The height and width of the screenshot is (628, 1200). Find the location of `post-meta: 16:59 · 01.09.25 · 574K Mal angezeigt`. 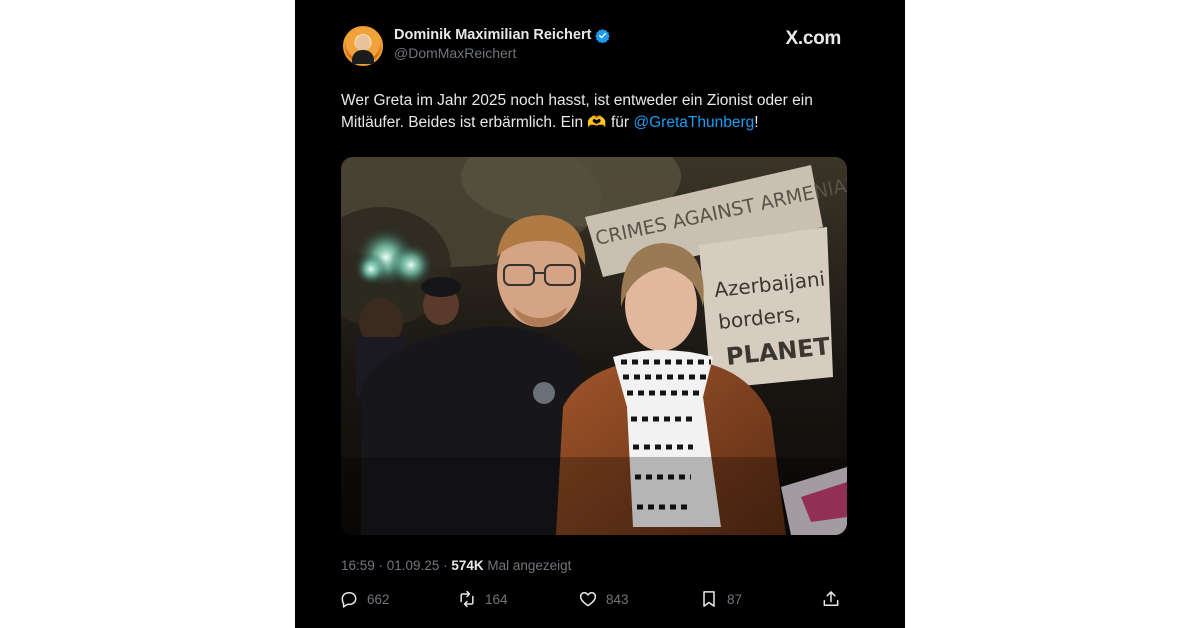

post-meta: 16:59 · 01.09.25 · 574K Mal angezeigt is located at coordinates (456, 565).